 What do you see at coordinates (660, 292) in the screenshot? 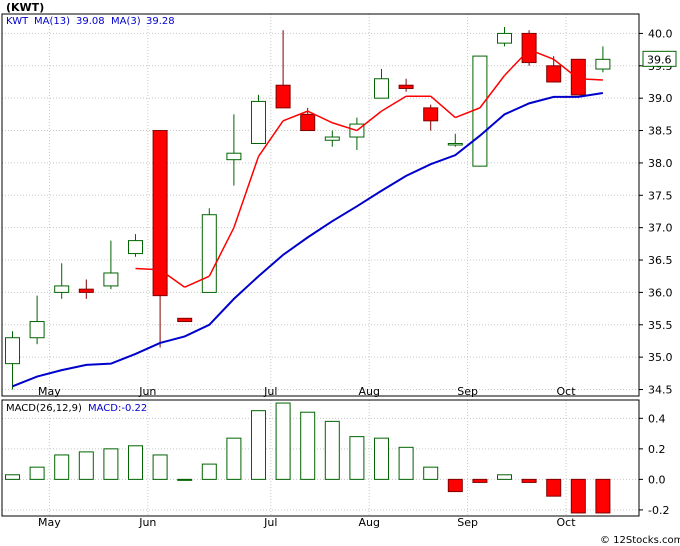
I see `price-tick-label: 36.0` at bounding box center [660, 292].